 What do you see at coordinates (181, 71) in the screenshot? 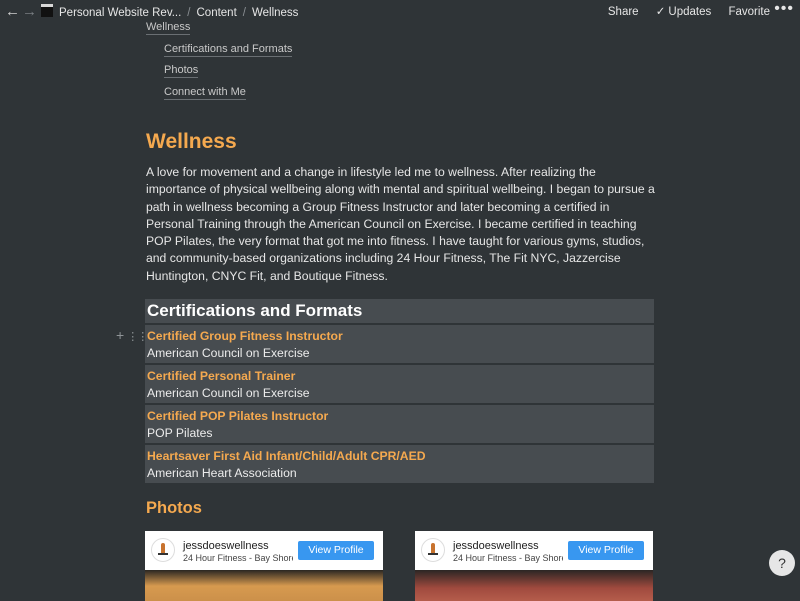
I see `toc-item-photos: Photos` at bounding box center [181, 71].